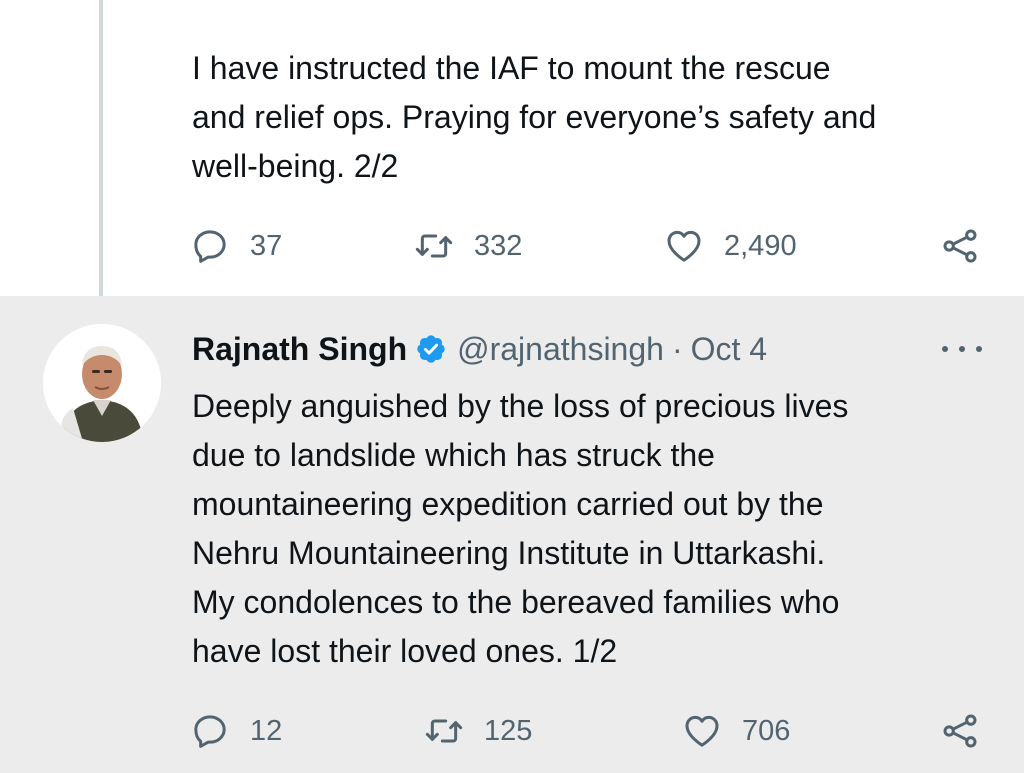  I want to click on retweet-count: 332, so click(498, 245).